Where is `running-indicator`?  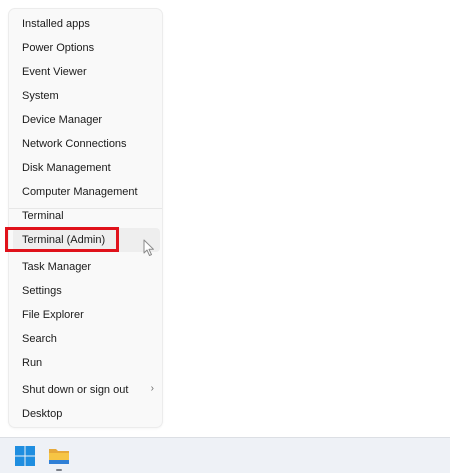 running-indicator is located at coordinates (59, 470).